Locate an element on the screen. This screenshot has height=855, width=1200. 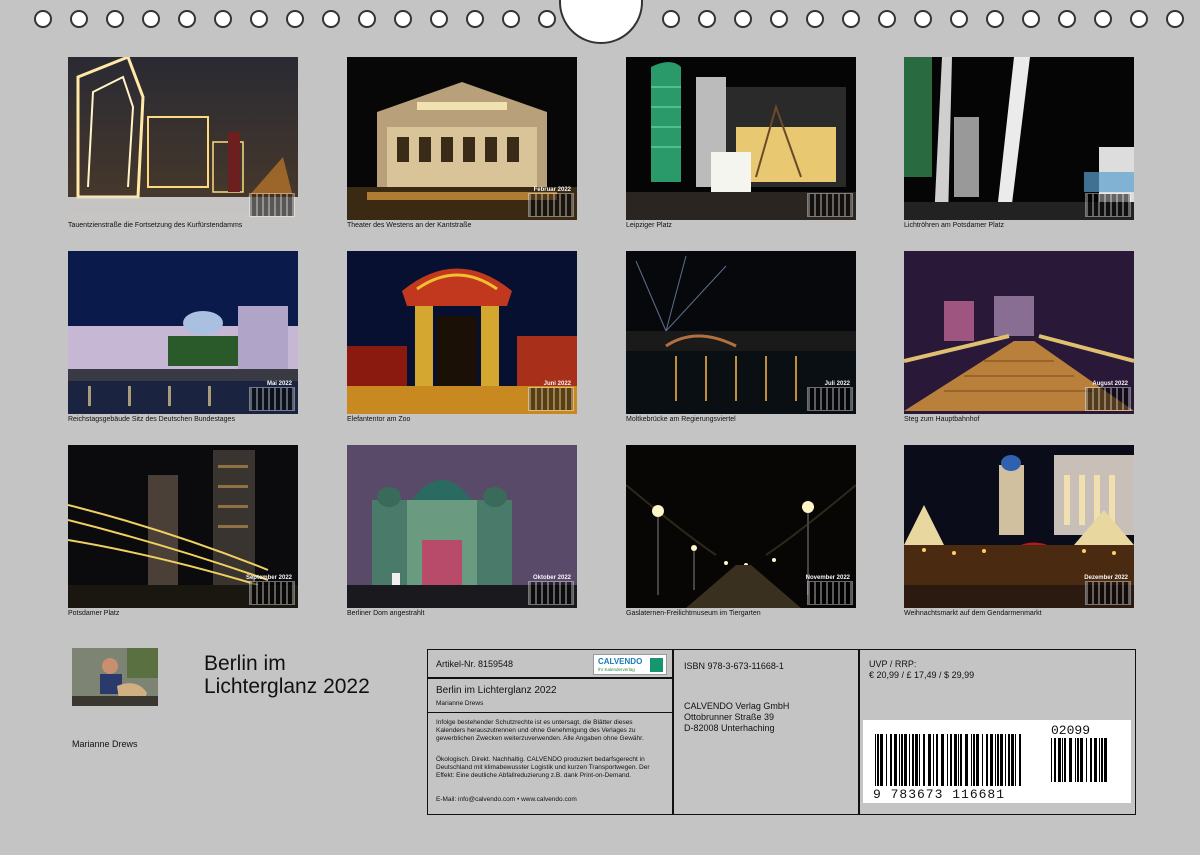
barcode: 02099 9 783673 116681 is located at coordinates (997, 761).